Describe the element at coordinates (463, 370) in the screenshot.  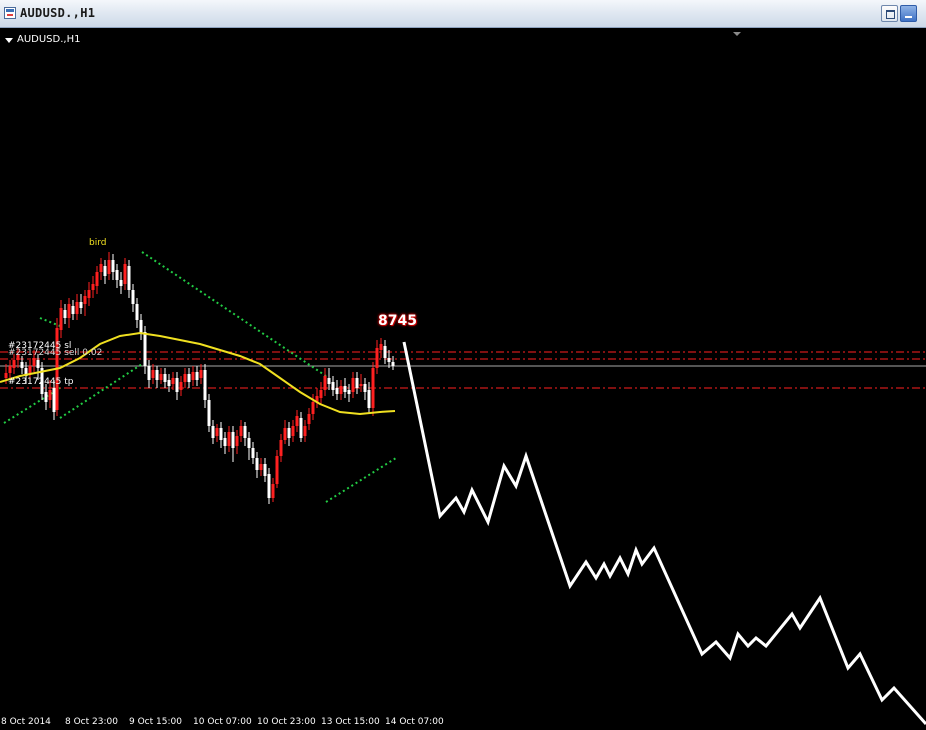
I see `order-lines` at that location.